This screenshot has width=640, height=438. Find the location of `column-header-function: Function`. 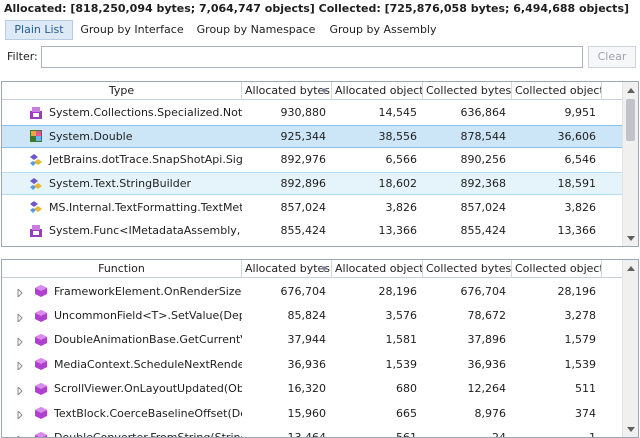

column-header-function: Function is located at coordinates (122, 269).